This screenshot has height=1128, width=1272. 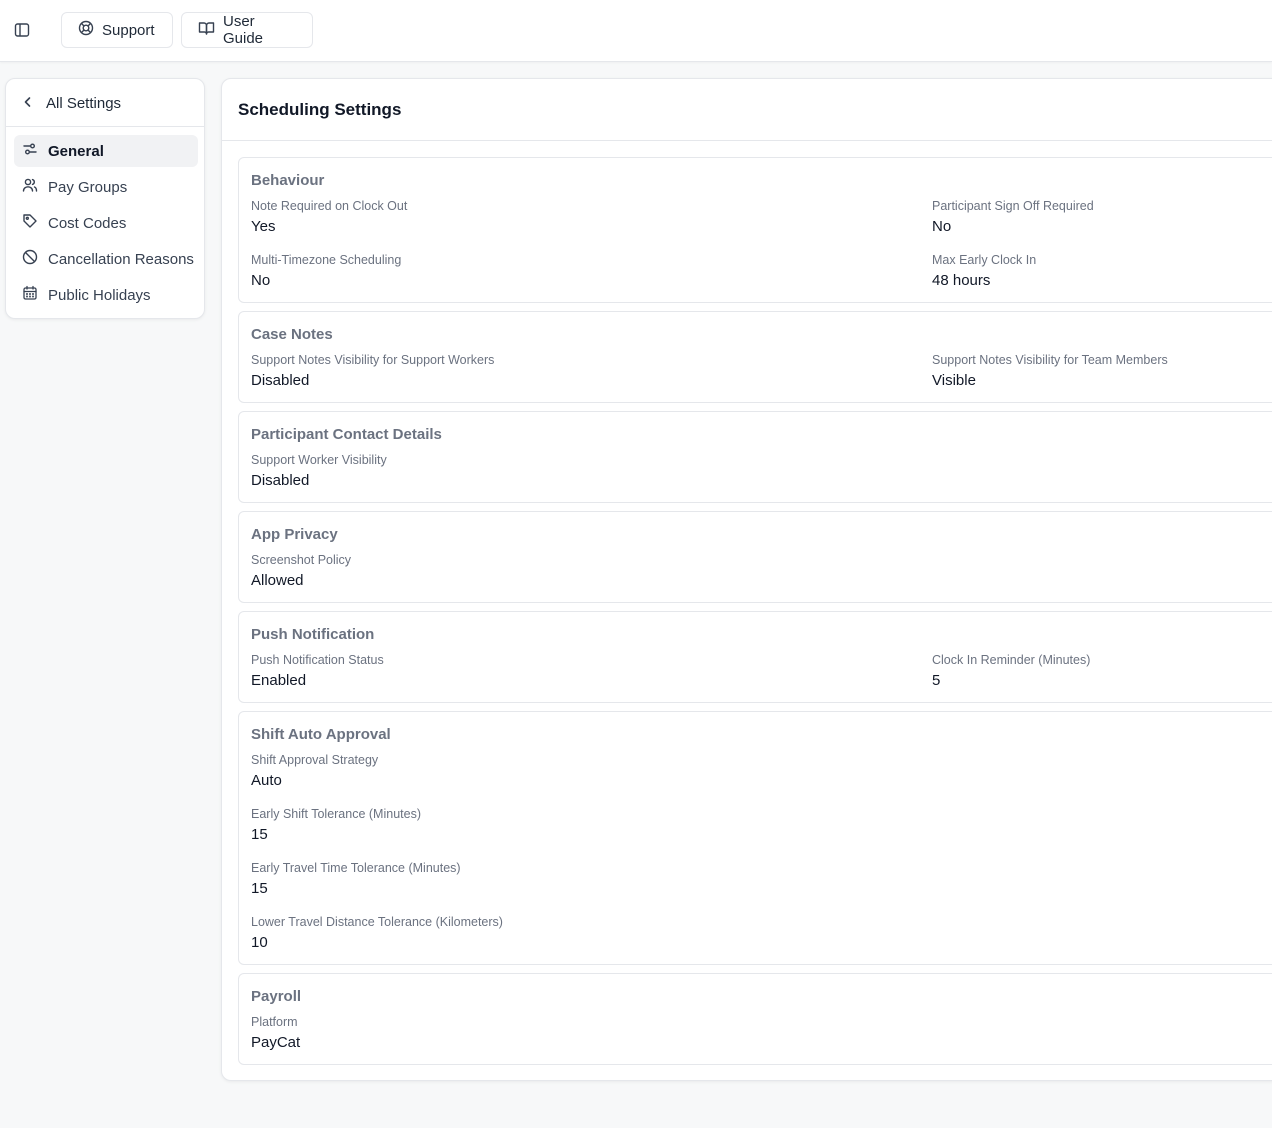 What do you see at coordinates (1013, 217) in the screenshot?
I see `sign-off-field: Participant Sign Off Required No` at bounding box center [1013, 217].